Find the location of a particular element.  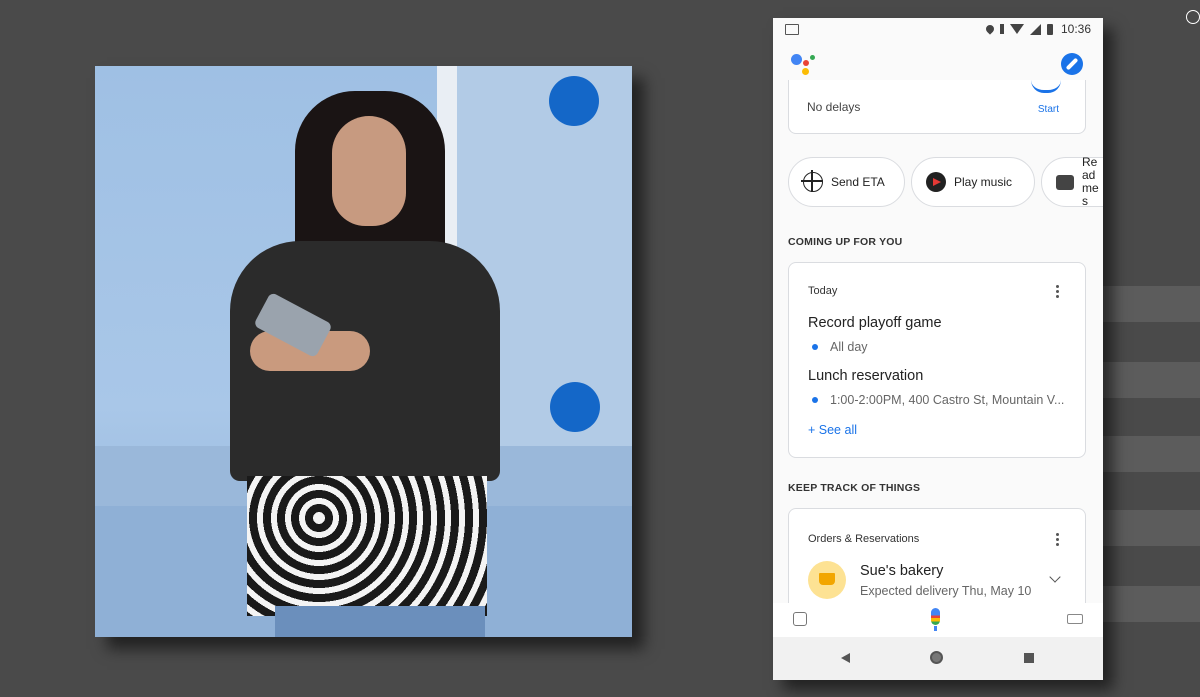

orders-title: Orders & Reservations is located at coordinates (864, 539).